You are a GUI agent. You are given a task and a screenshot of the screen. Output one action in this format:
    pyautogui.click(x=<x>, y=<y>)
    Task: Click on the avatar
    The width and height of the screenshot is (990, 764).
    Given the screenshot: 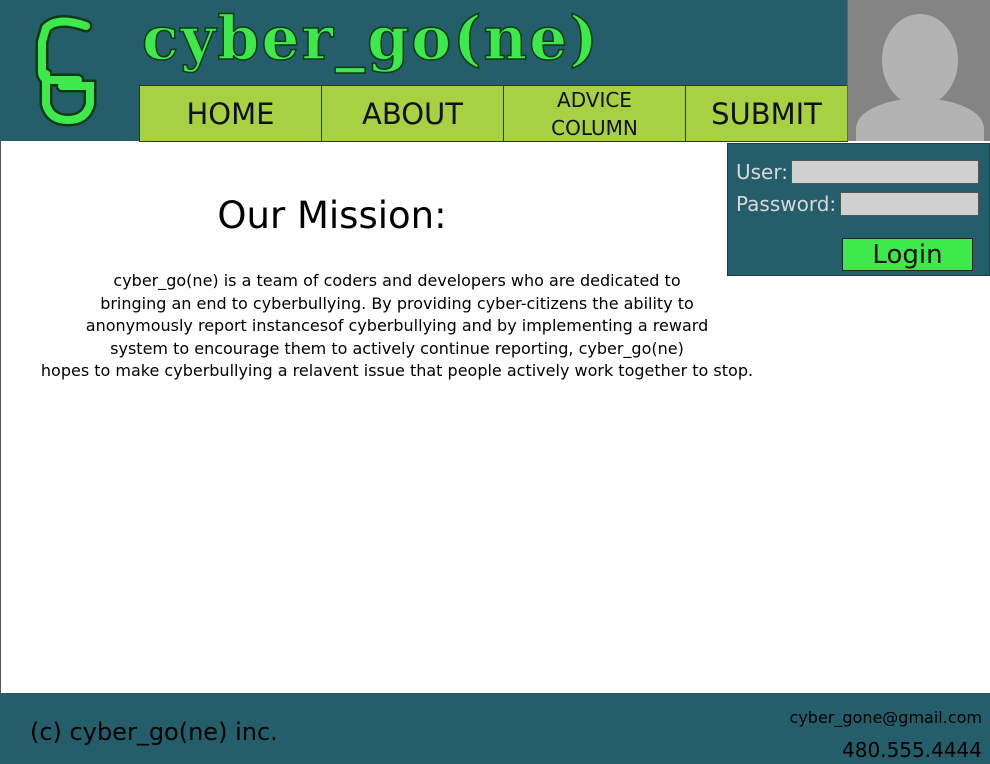 What is the action you would take?
    pyautogui.click(x=918, y=70)
    